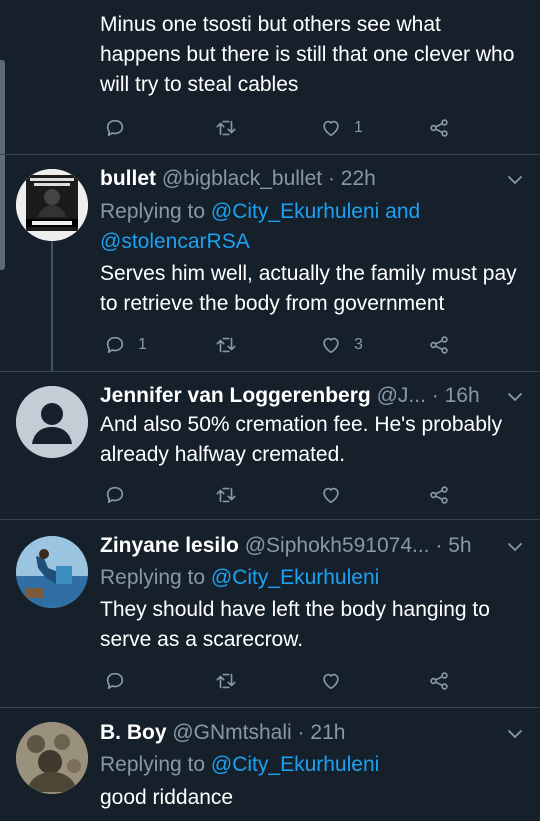 This screenshot has height=821, width=540. Describe the element at coordinates (231, 732) in the screenshot. I see `author-handle: @GNmtshali` at that location.